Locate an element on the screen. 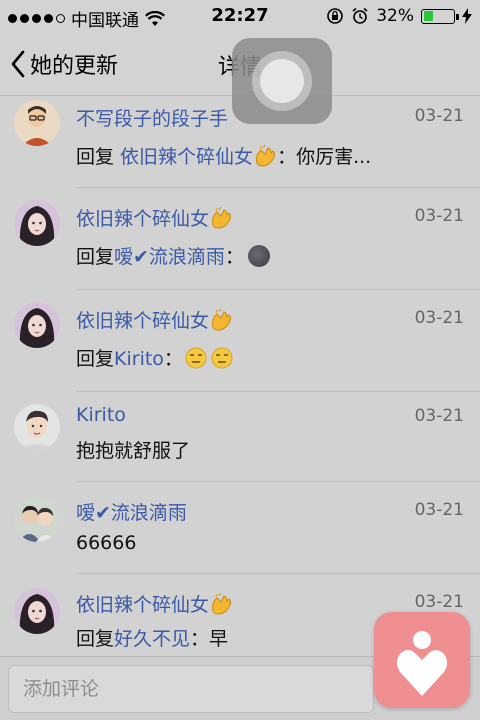 Image resolution: width=480 pixels, height=720 pixels. commenter-name: Kirito is located at coordinates (101, 415).